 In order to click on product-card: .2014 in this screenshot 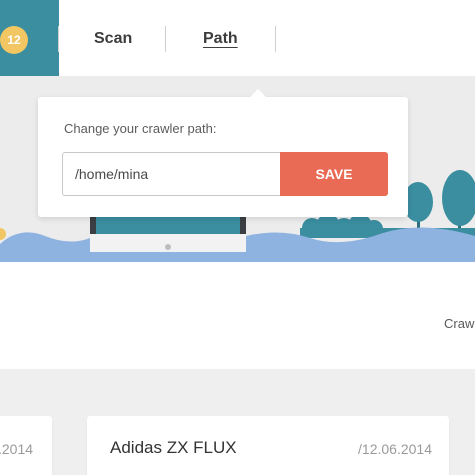, I will do `click(26, 445)`.